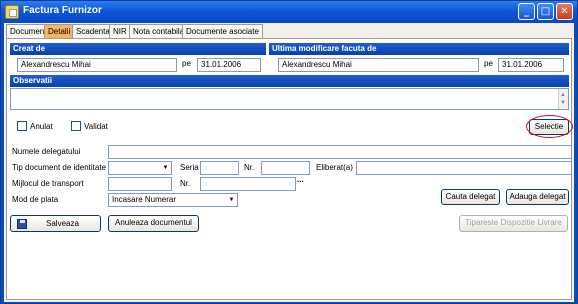  Describe the element at coordinates (48, 183) in the screenshot. I see `mijlocul-transport-label: Mijlocul de transport` at that location.